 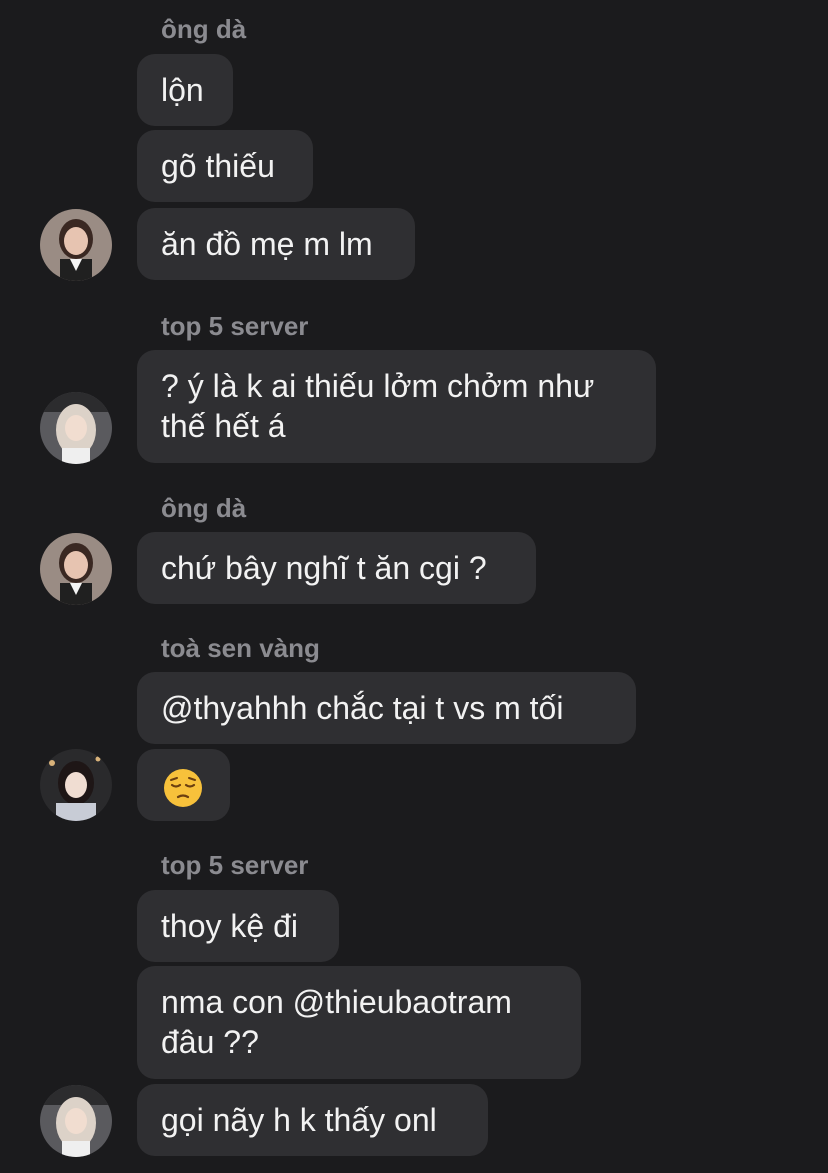 What do you see at coordinates (267, 244) in the screenshot?
I see `message-text: ăn đồ mẹ m lm` at bounding box center [267, 244].